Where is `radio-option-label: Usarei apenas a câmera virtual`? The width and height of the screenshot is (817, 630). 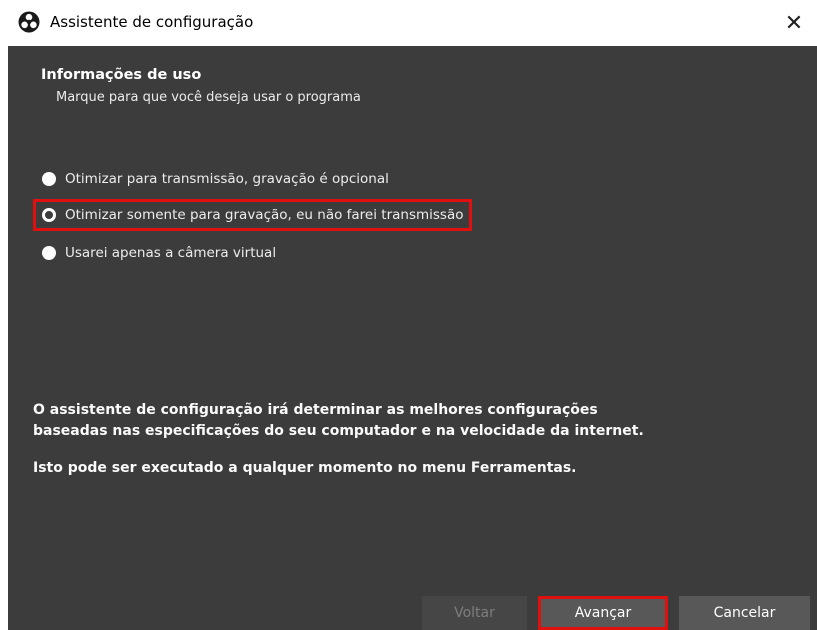 radio-option-label: Usarei apenas a câmera virtual is located at coordinates (171, 253).